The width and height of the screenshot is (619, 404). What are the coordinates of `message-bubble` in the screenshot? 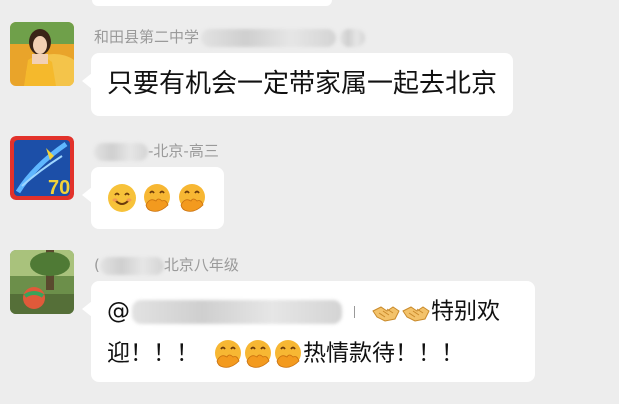 It's located at (153, 198).